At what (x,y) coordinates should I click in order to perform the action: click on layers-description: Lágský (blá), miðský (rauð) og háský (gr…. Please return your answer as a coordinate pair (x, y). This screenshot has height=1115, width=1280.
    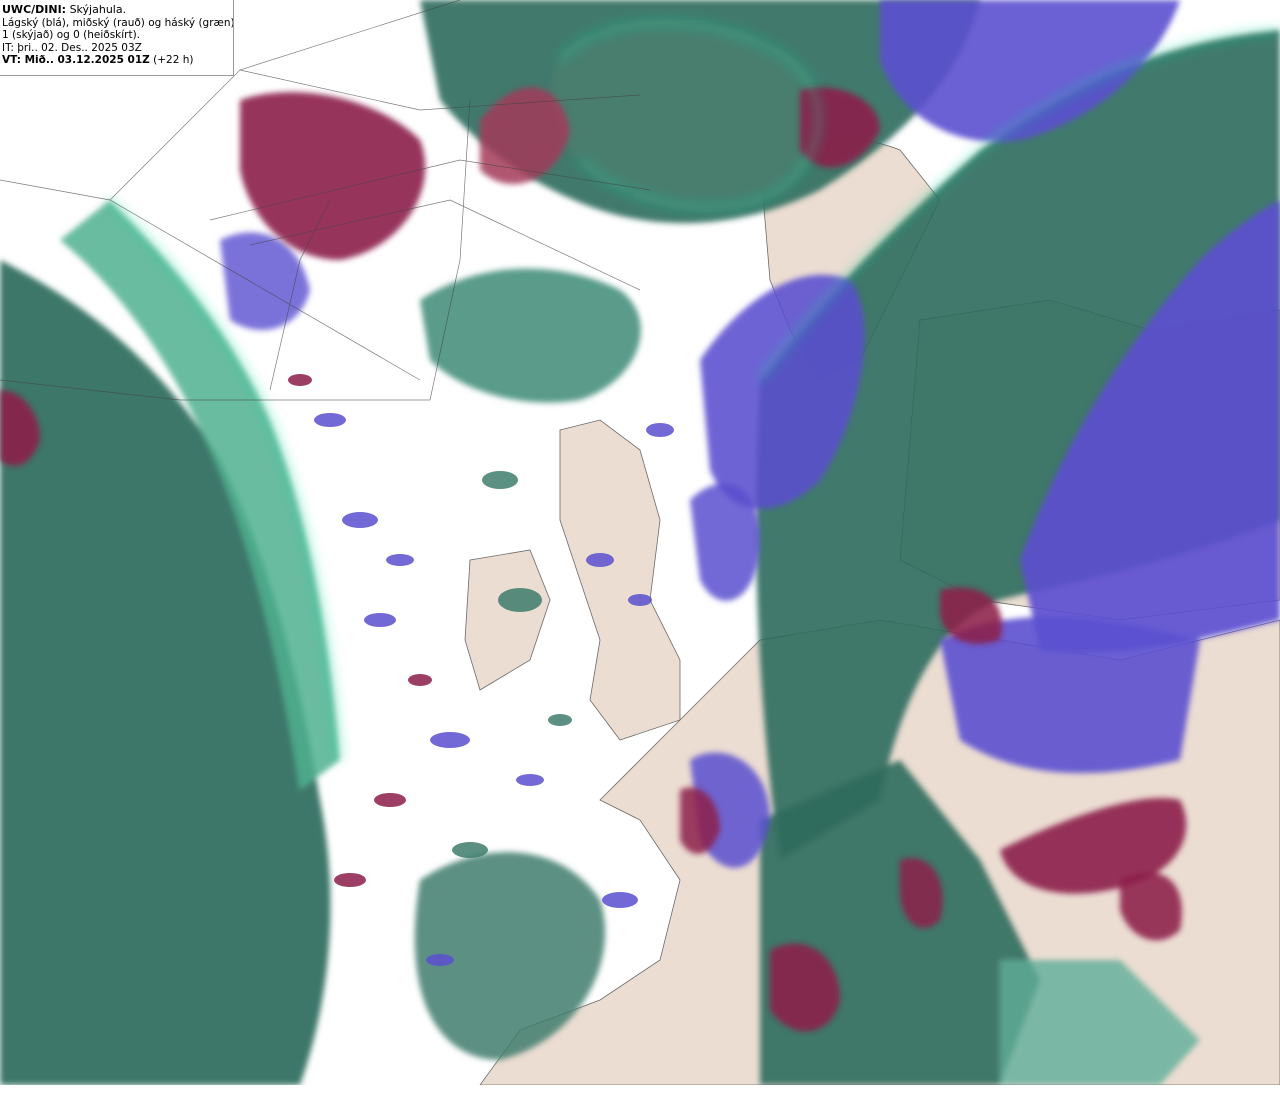
    Looking at the image, I should click on (117, 22).